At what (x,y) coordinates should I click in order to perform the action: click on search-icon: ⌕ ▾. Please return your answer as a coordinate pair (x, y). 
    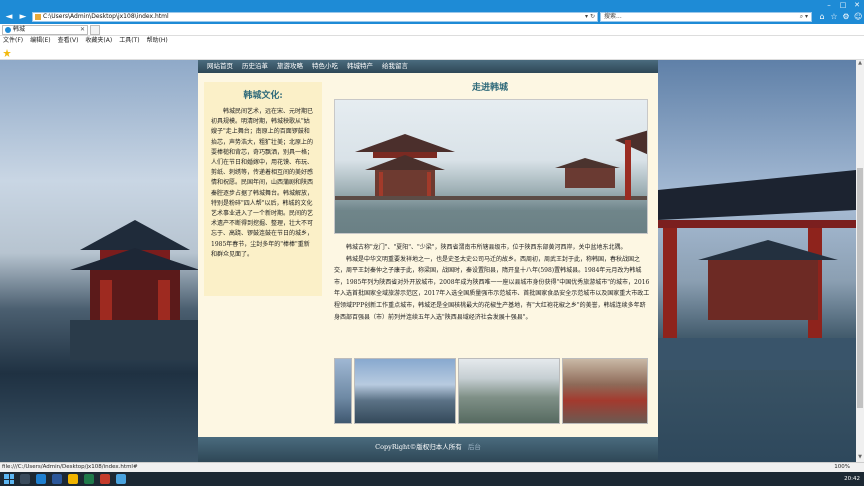
    Looking at the image, I should click on (804, 17).